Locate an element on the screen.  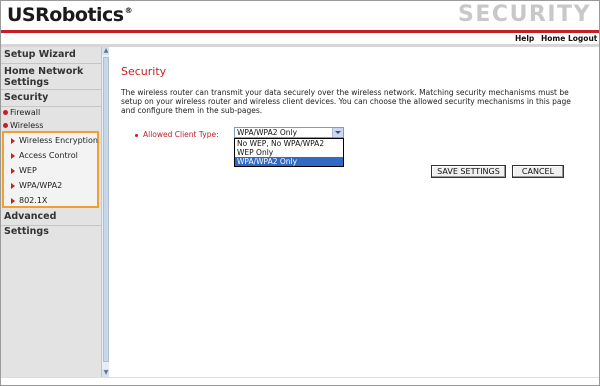
sidebar-item-advanced-settings: Advanced Settings is located at coordinates (51, 223).